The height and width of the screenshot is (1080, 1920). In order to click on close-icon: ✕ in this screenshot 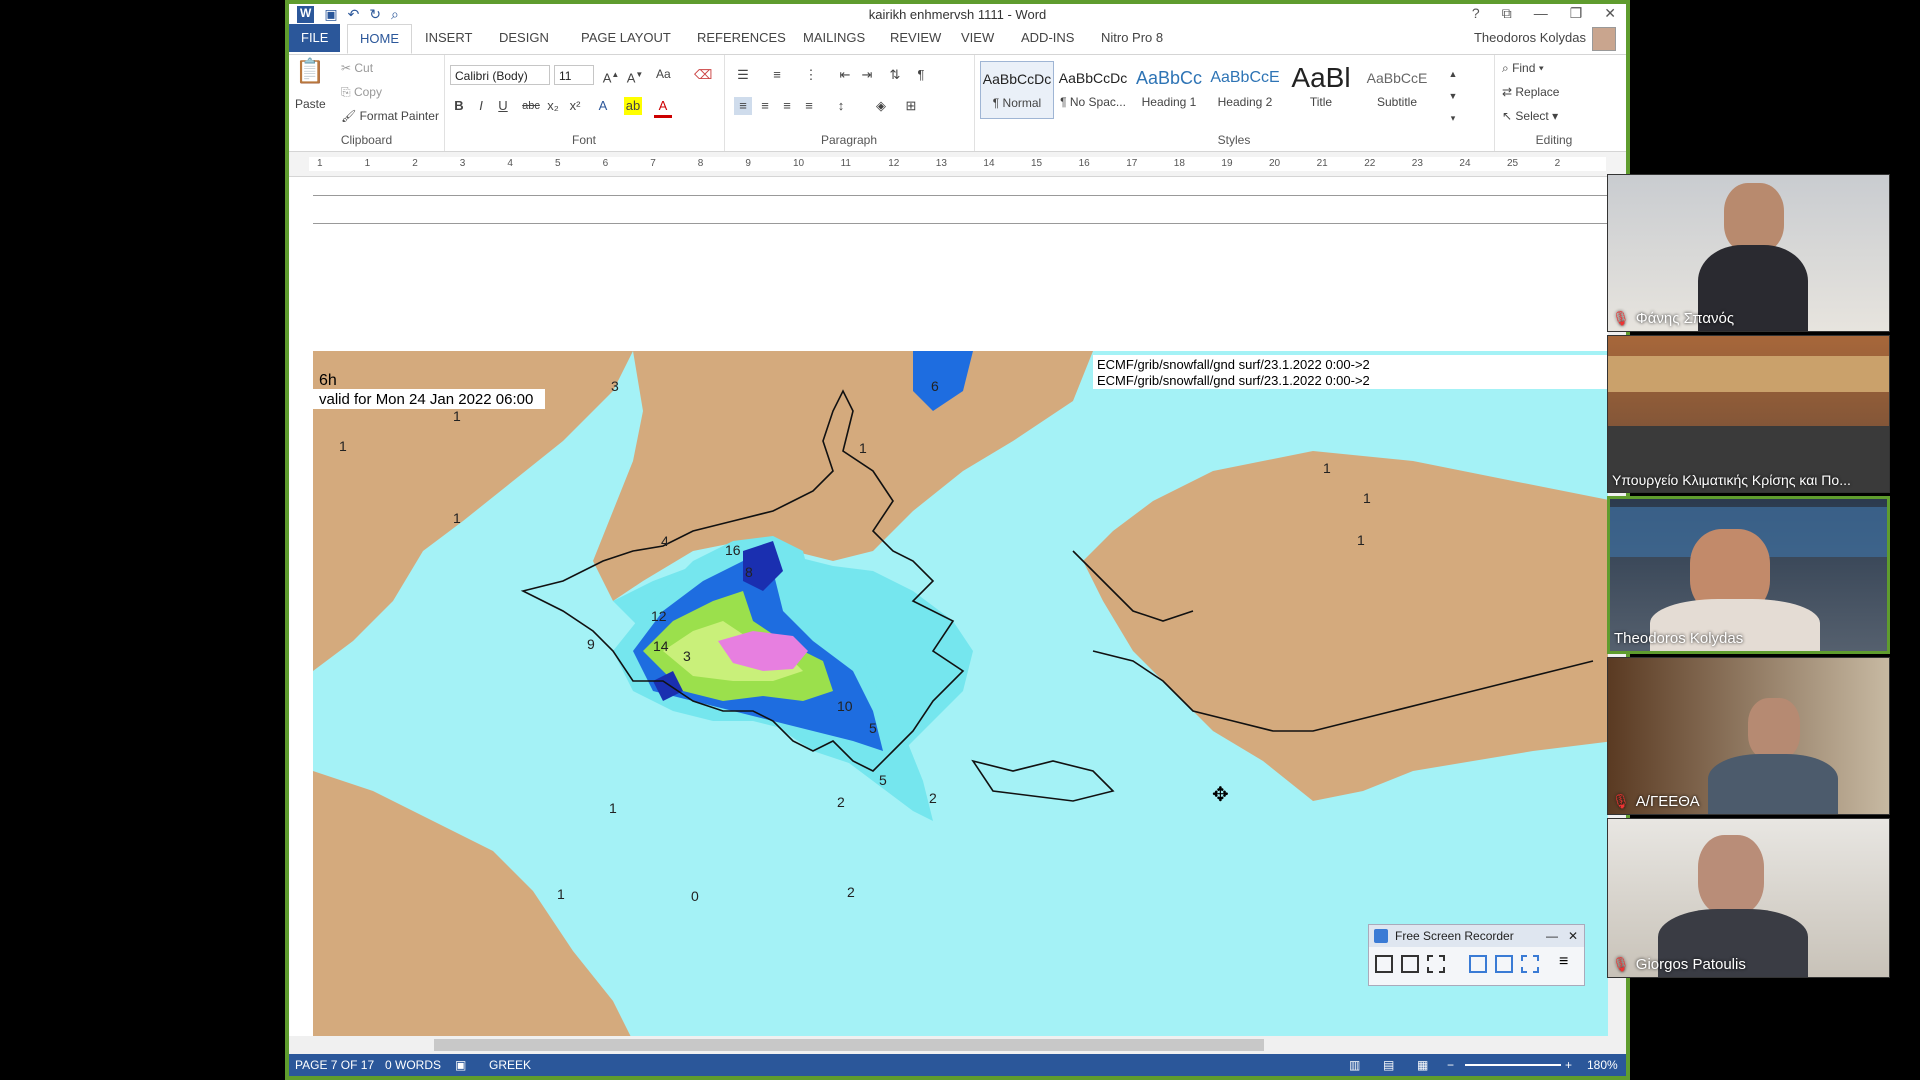, I will do `click(1610, 13)`.